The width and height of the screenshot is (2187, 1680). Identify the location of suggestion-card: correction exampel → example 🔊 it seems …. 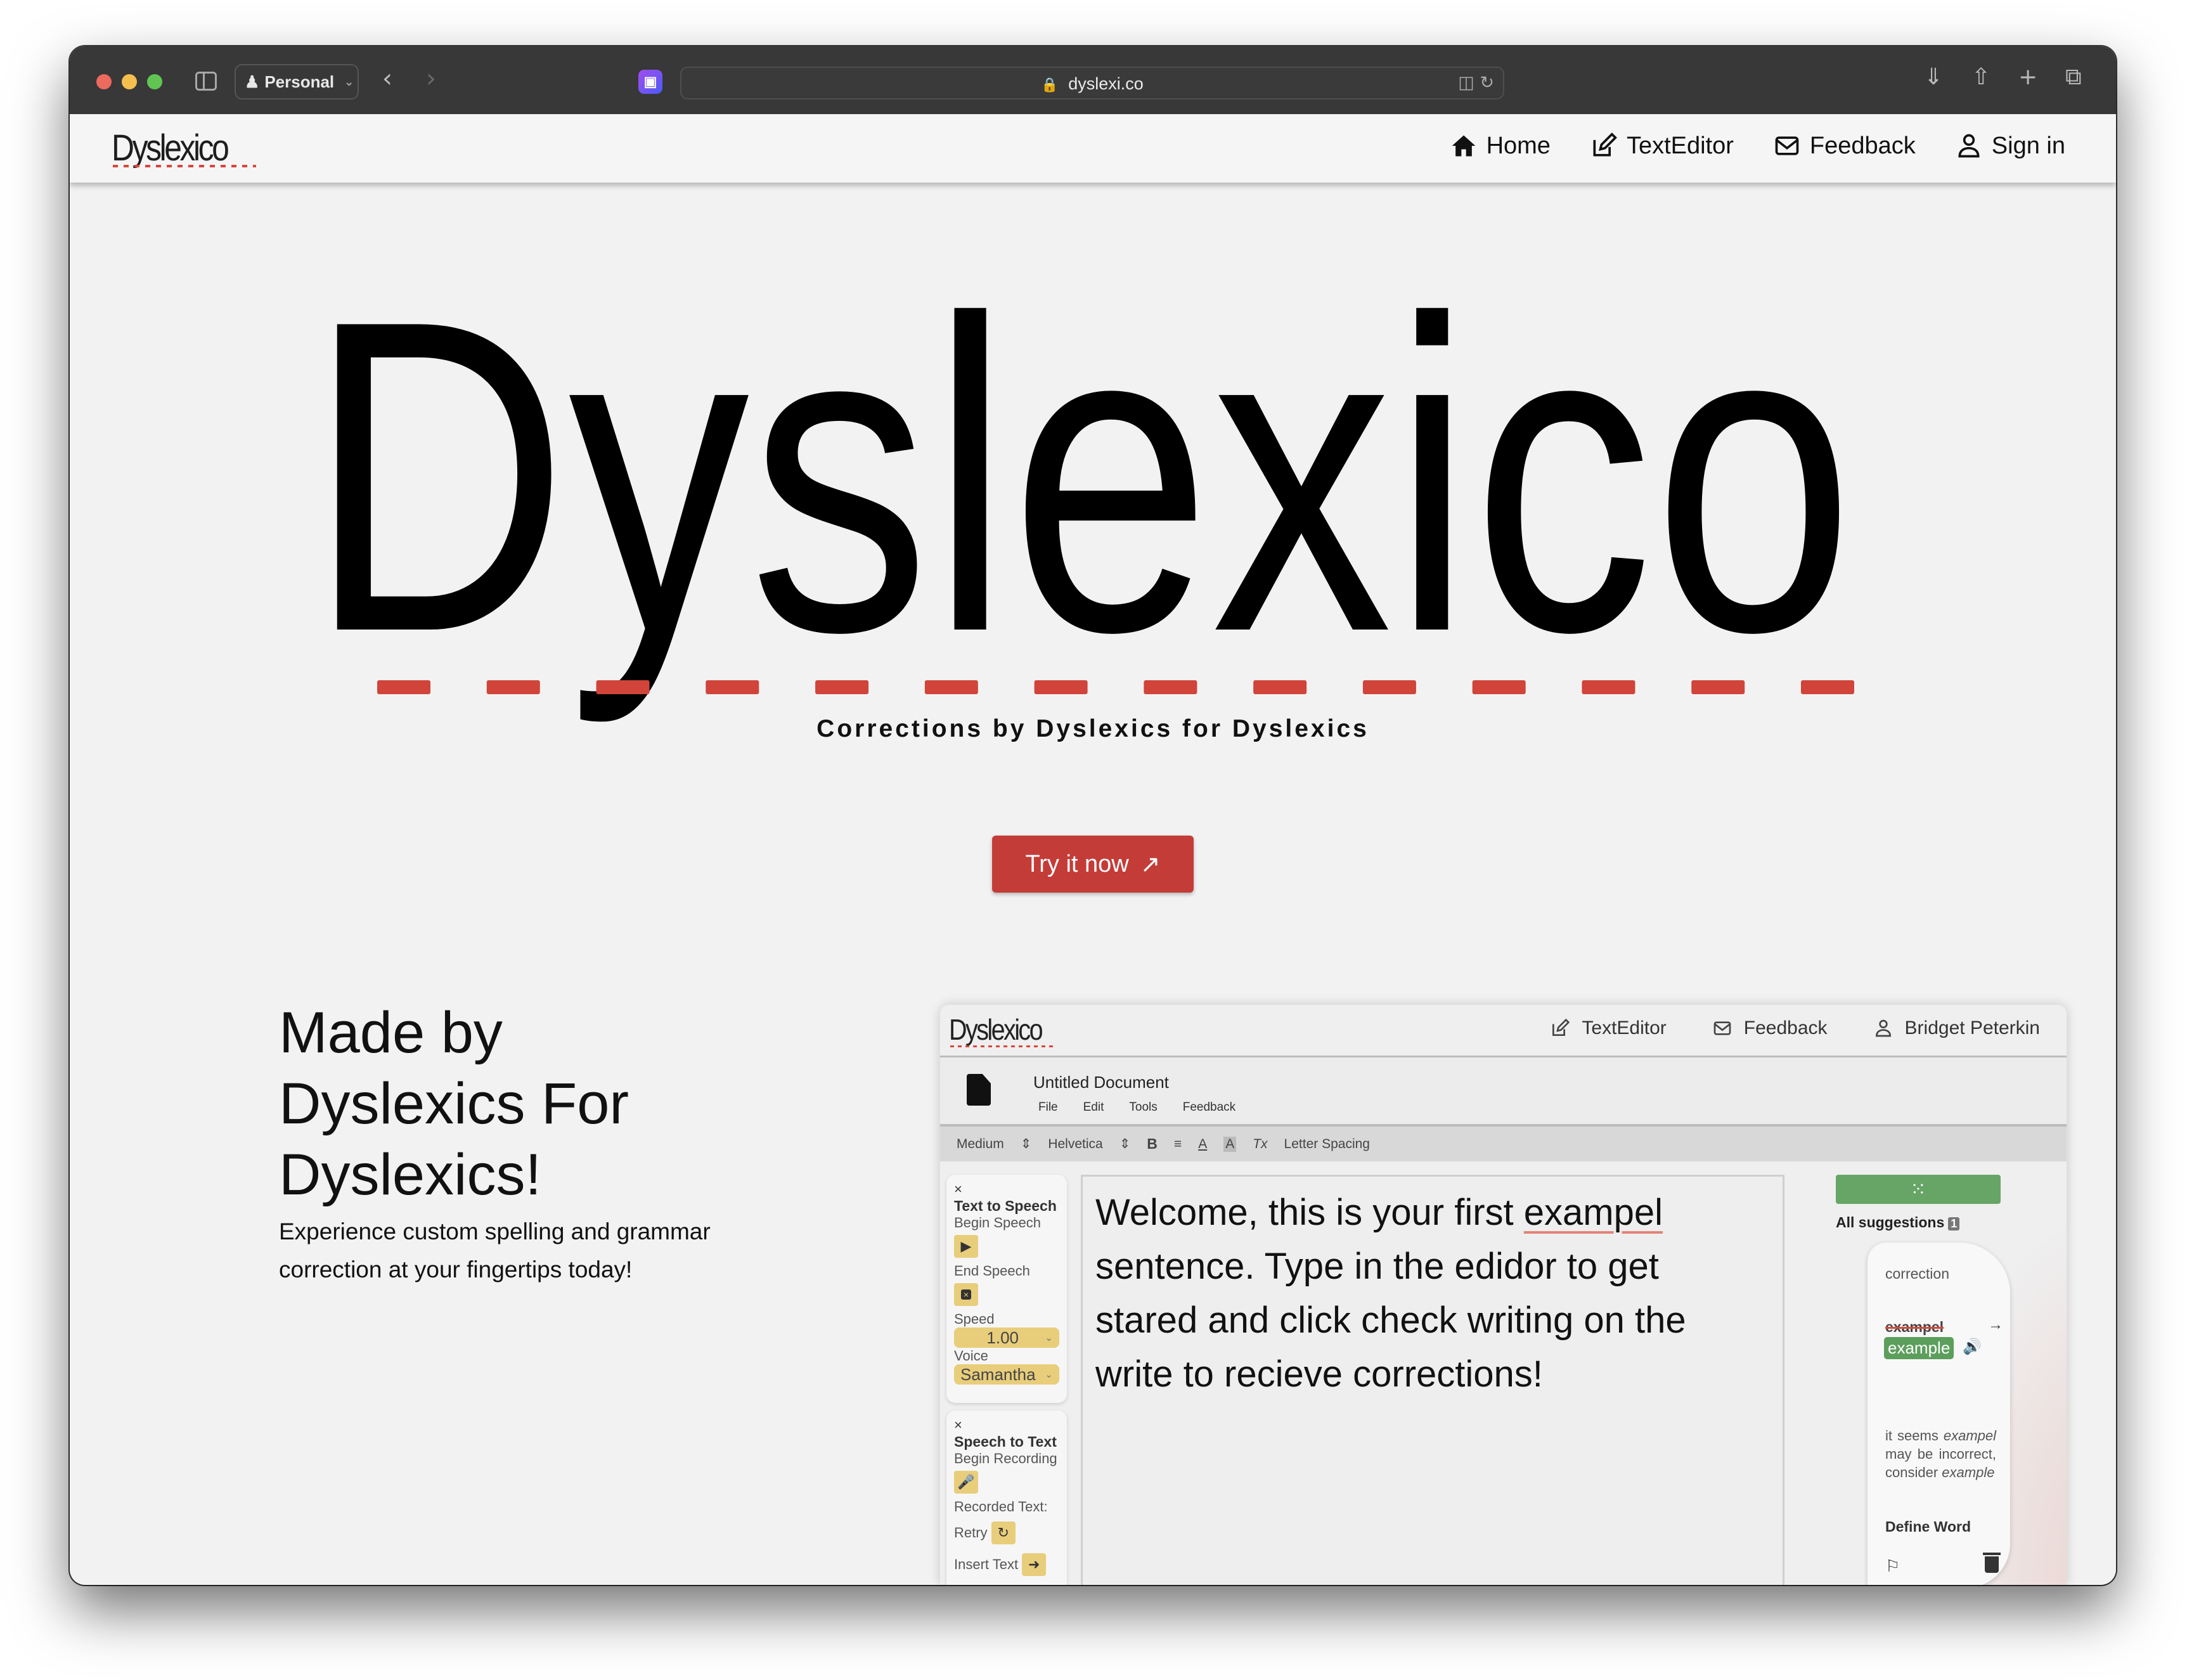
(1939, 1414).